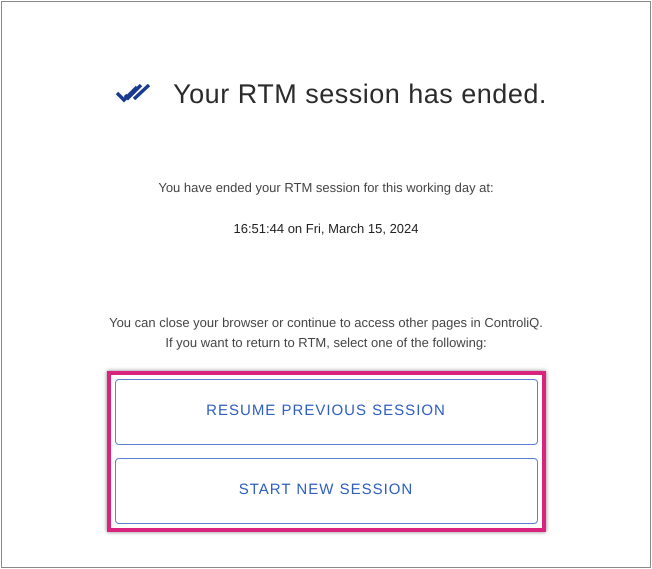  Describe the element at coordinates (326, 187) in the screenshot. I see `ended-message: You have ended your RTM session for this working day at:` at that location.